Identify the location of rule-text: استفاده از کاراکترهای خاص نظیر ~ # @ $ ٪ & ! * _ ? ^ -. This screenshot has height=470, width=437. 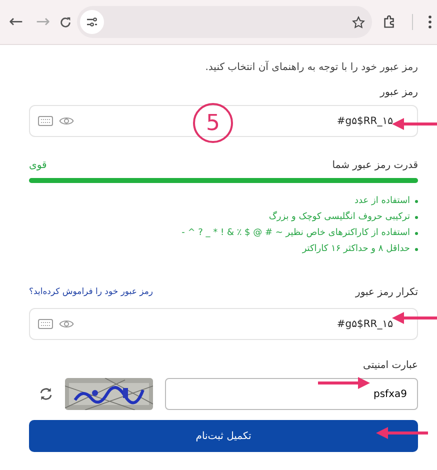
(296, 233).